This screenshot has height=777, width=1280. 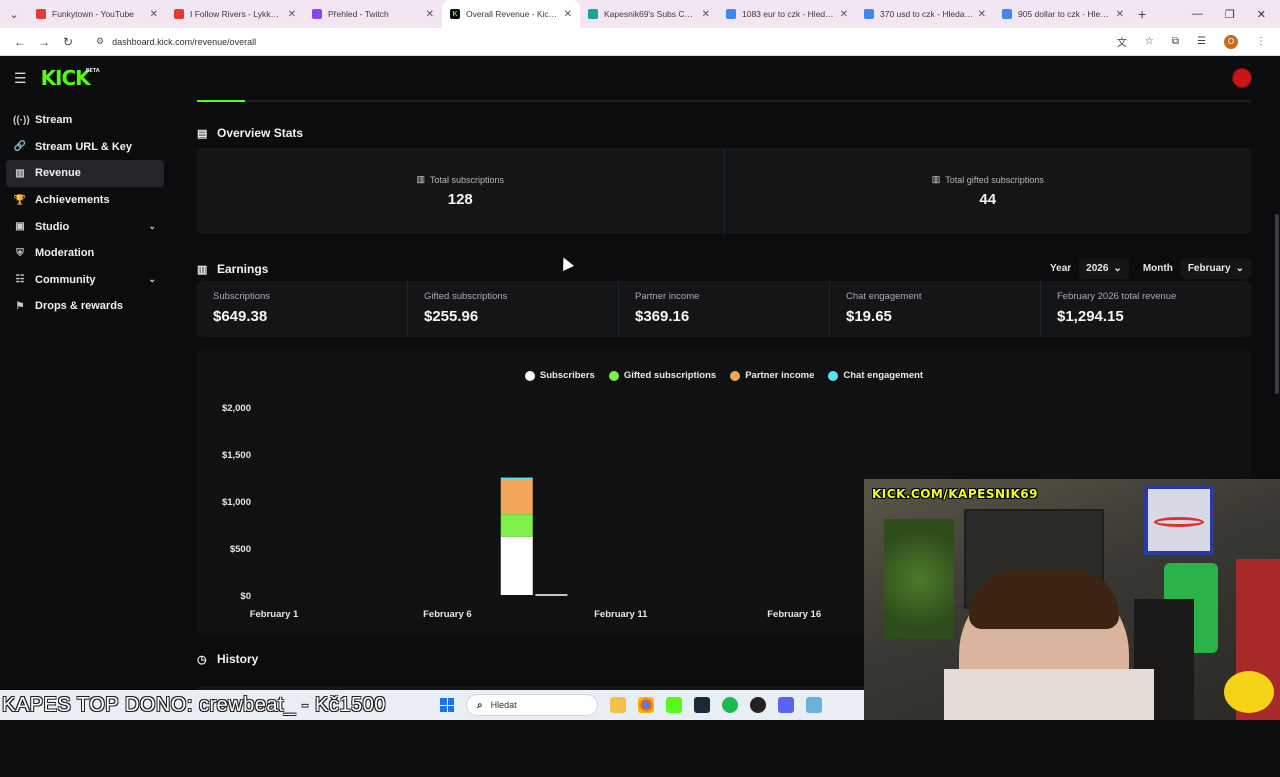 What do you see at coordinates (702, 705) in the screenshot?
I see `steam-icon` at bounding box center [702, 705].